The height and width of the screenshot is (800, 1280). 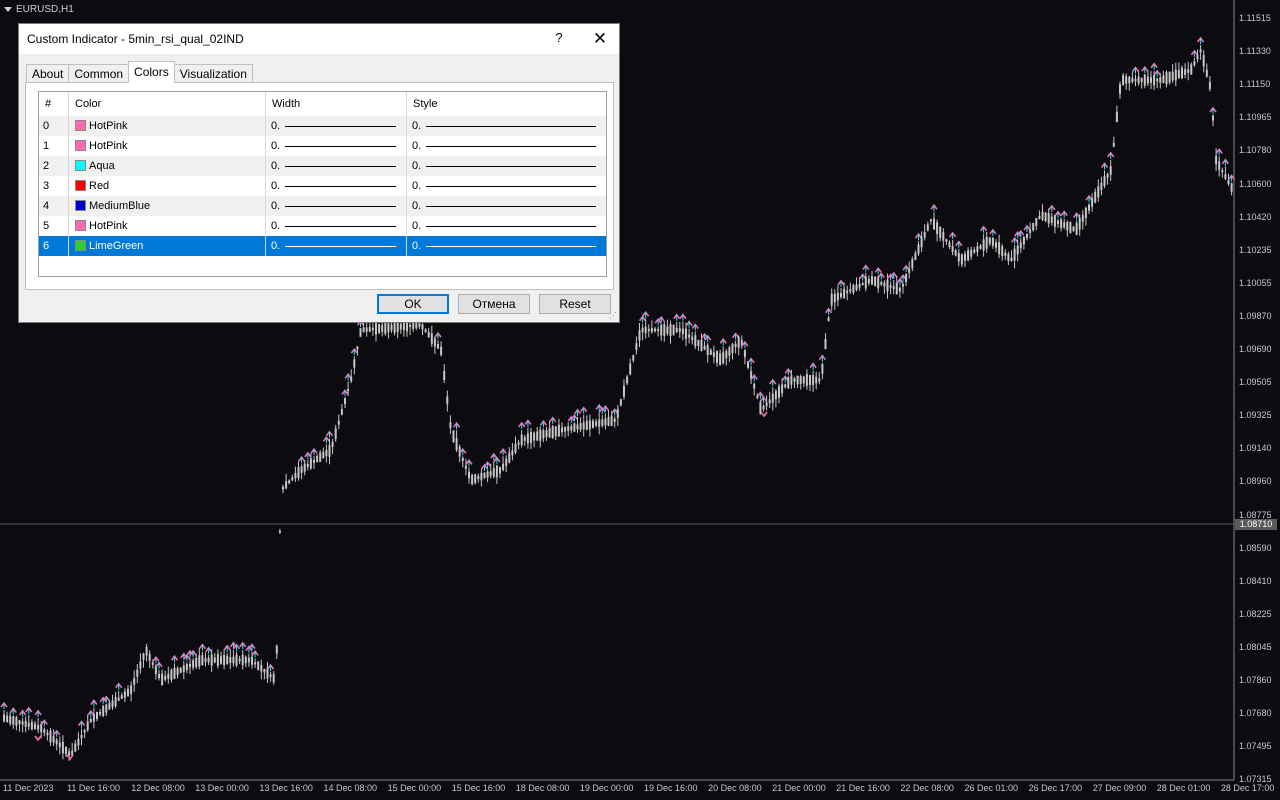 I want to click on color-row: 6 LimeGreen 0. 0., so click(x=322, y=246).